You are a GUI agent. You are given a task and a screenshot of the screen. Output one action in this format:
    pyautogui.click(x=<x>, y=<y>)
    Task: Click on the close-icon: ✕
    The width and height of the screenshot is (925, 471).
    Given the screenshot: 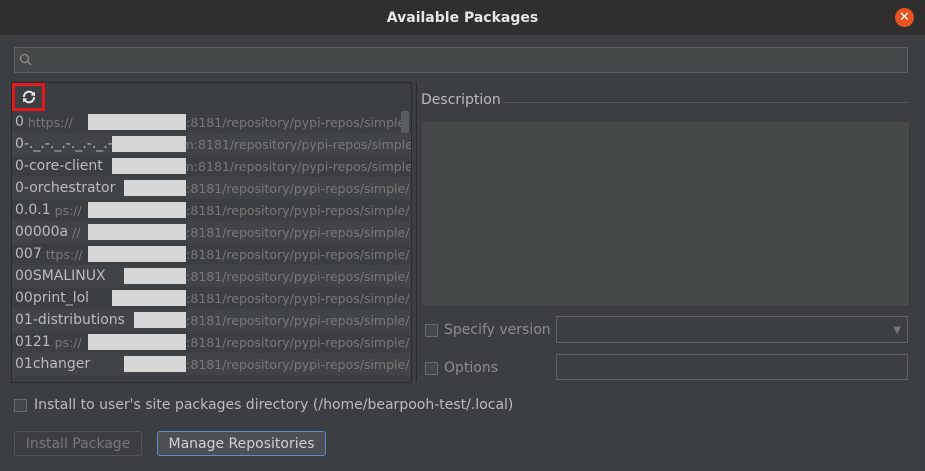 What is the action you would take?
    pyautogui.click(x=904, y=17)
    